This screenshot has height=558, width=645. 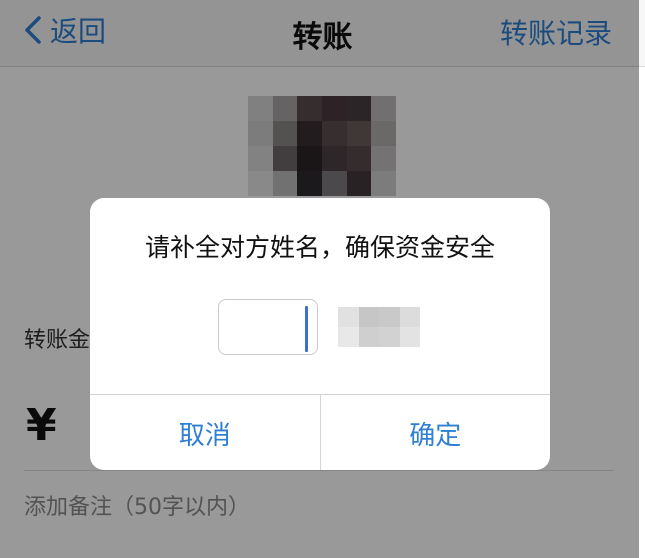 What do you see at coordinates (319, 327) in the screenshot?
I see `name-completion-row` at bounding box center [319, 327].